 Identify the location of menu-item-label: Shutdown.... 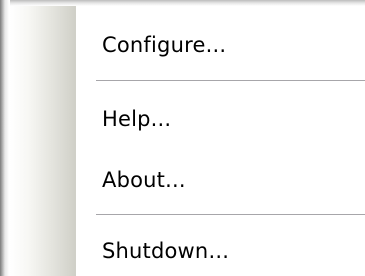
(166, 251).